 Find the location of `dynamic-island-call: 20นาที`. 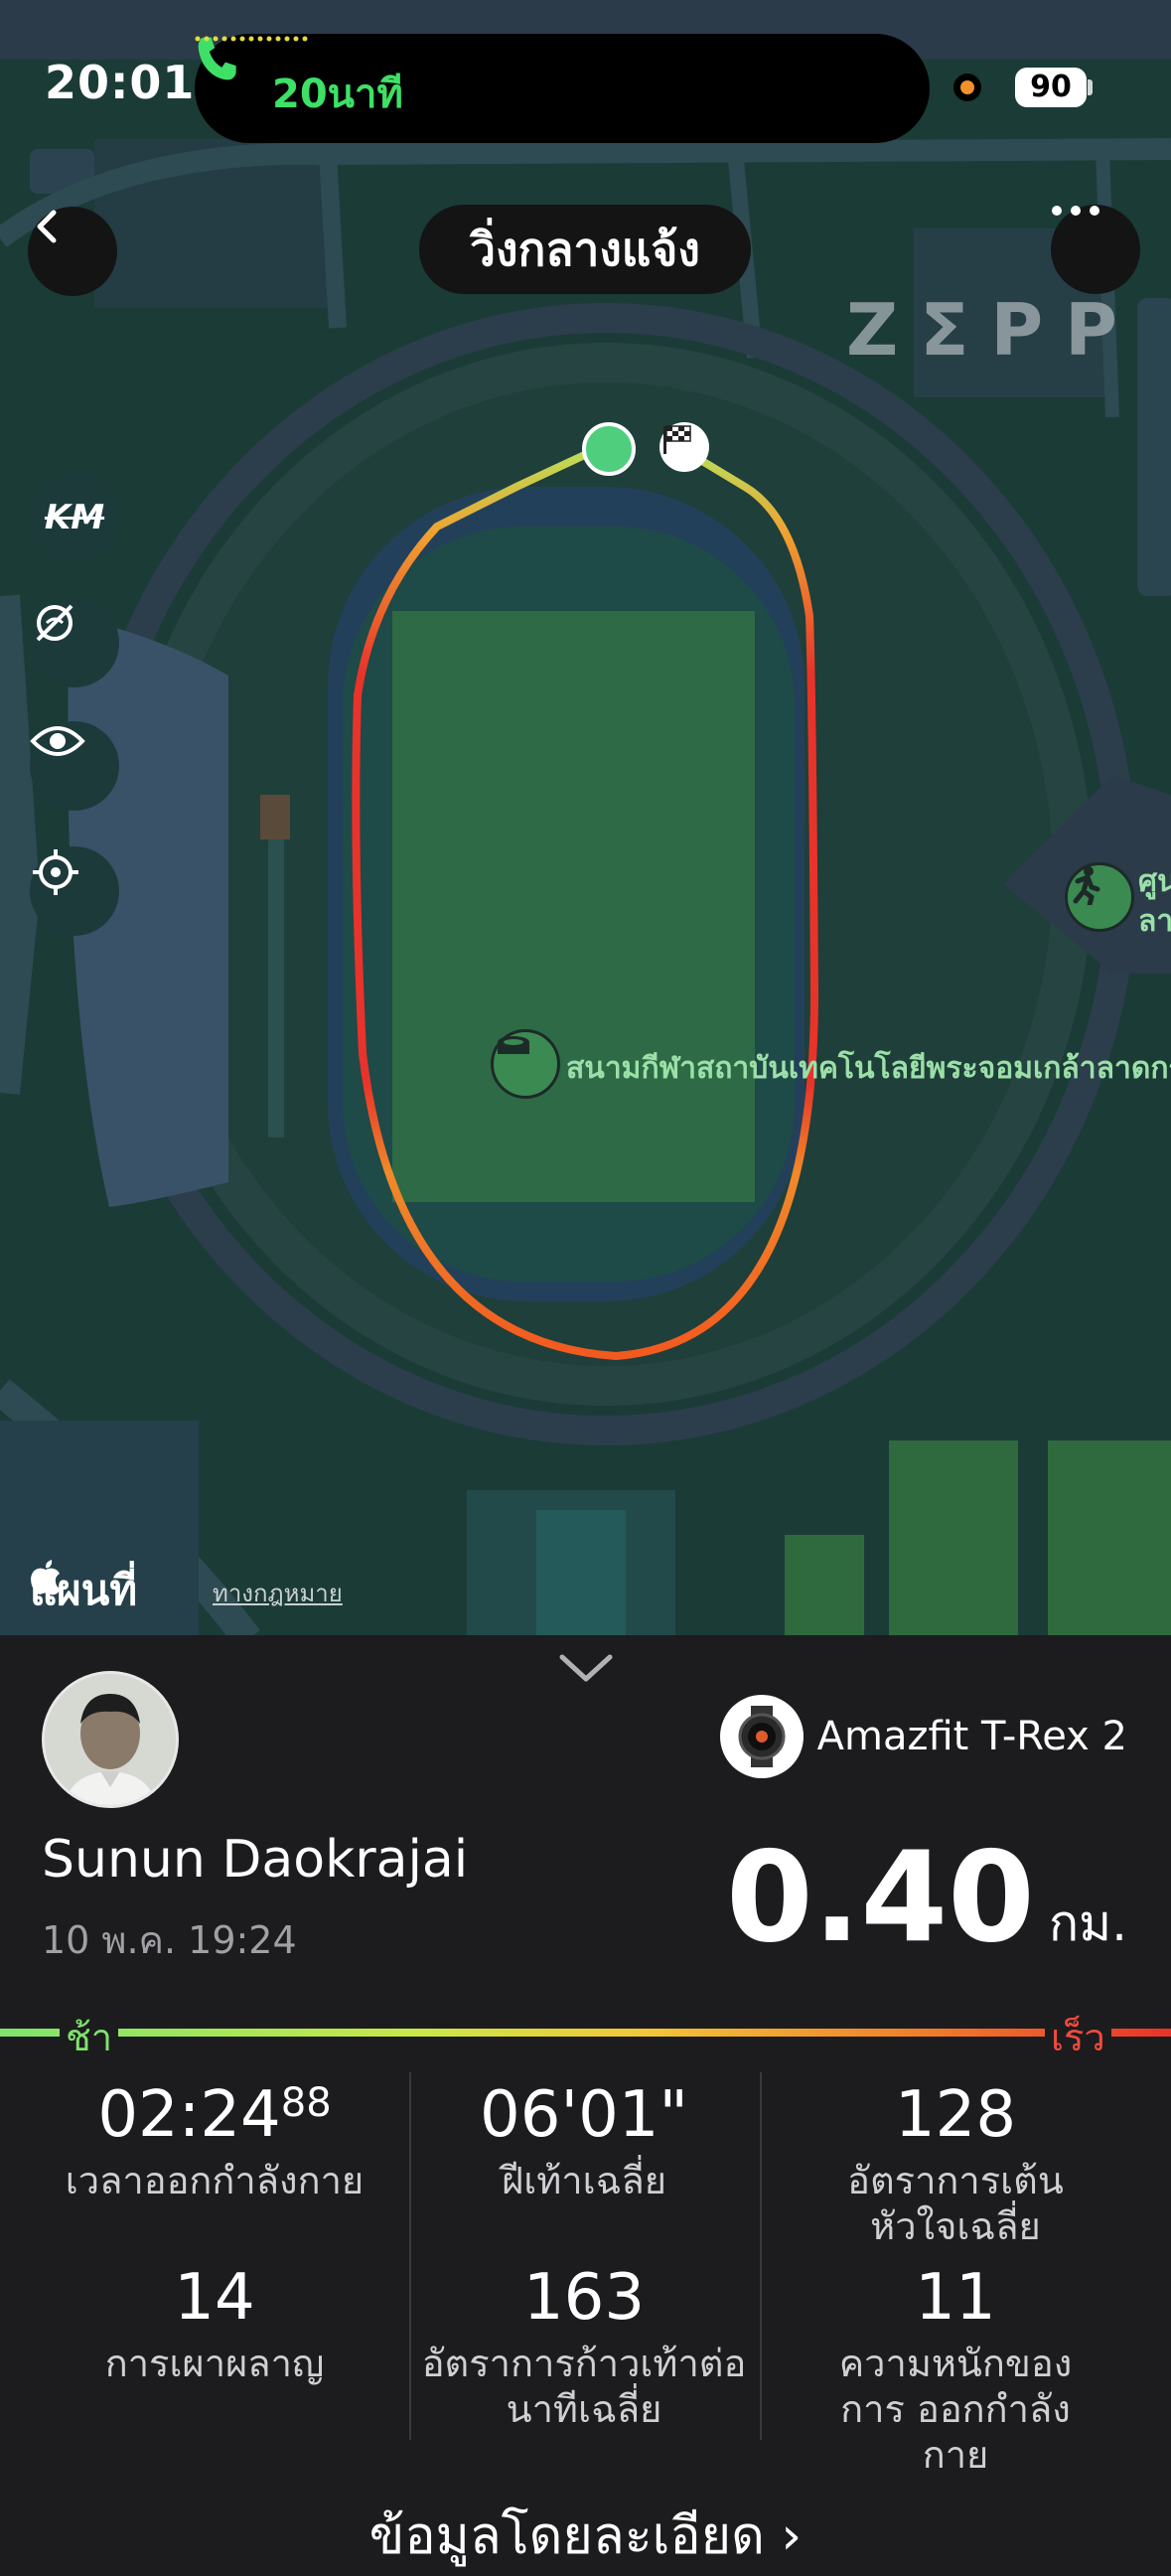

dynamic-island-call: 20นาที is located at coordinates (562, 89).